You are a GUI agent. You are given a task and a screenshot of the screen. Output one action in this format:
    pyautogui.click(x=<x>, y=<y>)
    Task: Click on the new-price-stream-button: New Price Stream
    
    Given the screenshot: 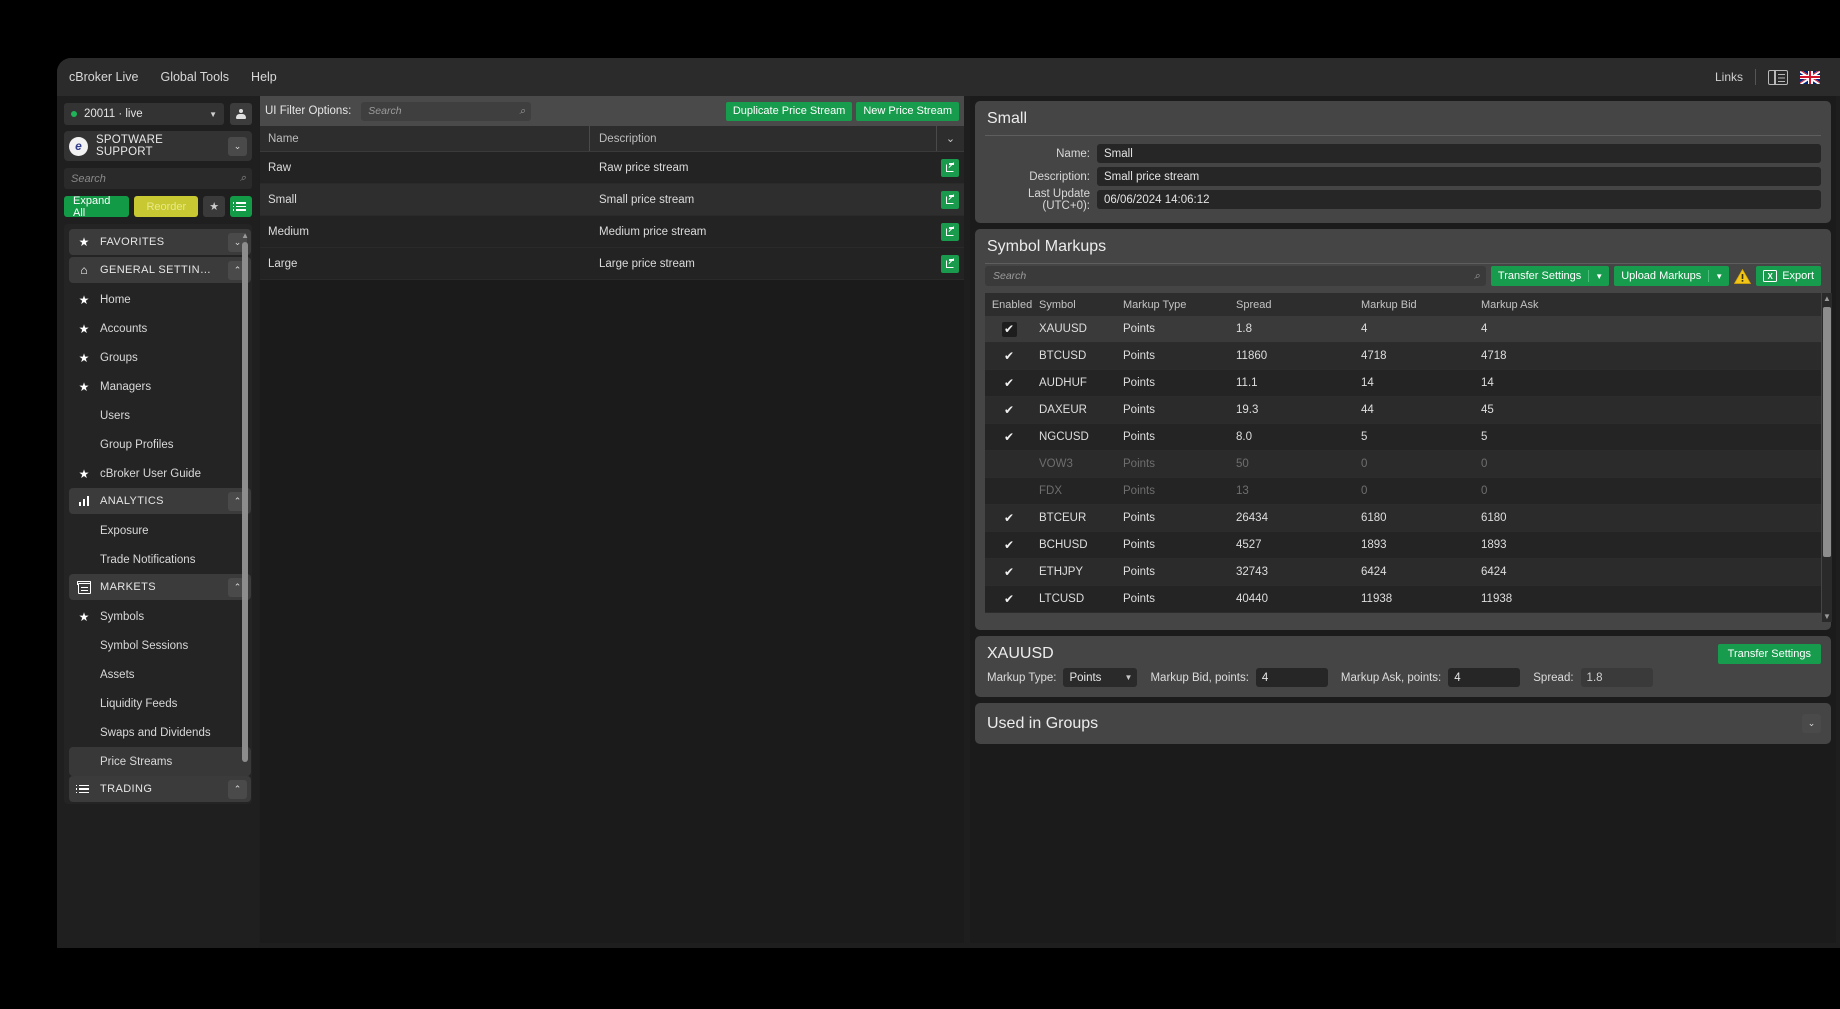 What is the action you would take?
    pyautogui.click(x=907, y=111)
    